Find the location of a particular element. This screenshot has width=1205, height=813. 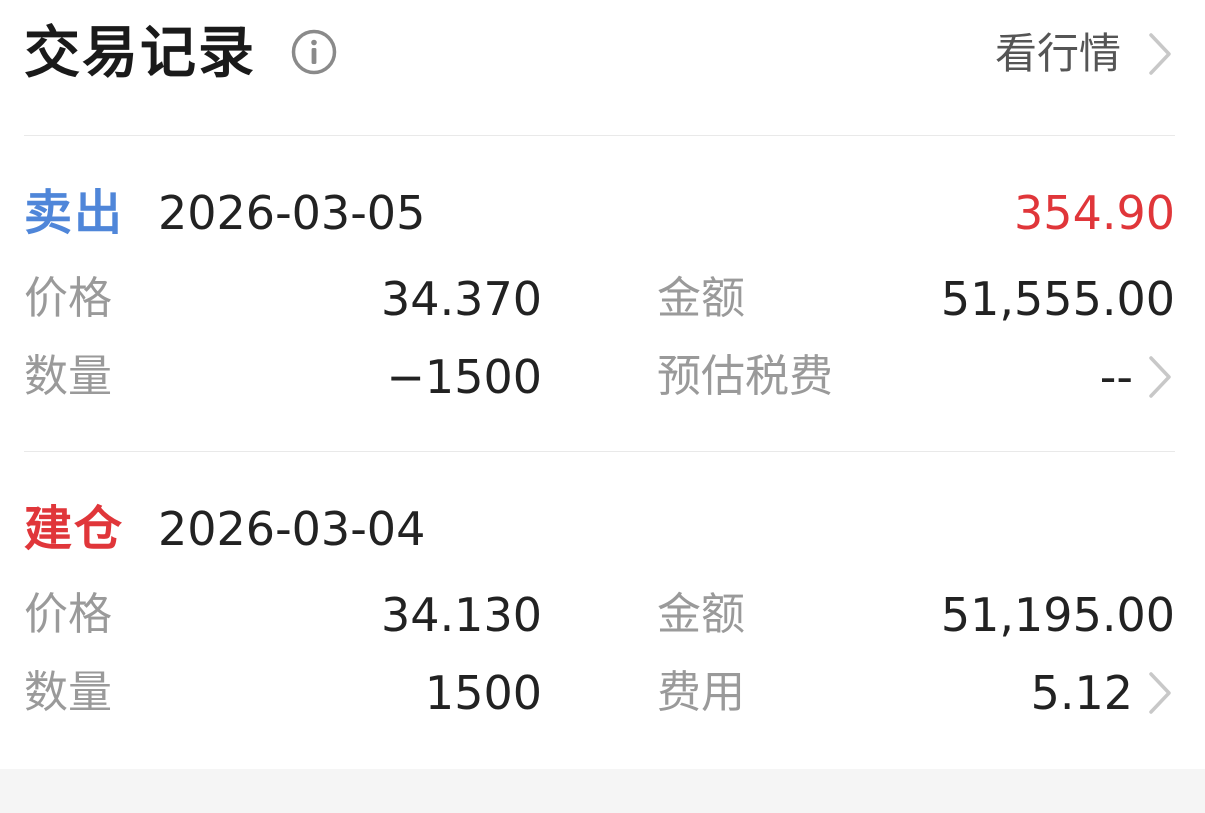

fee-value: 5.12 is located at coordinates (1081, 693).